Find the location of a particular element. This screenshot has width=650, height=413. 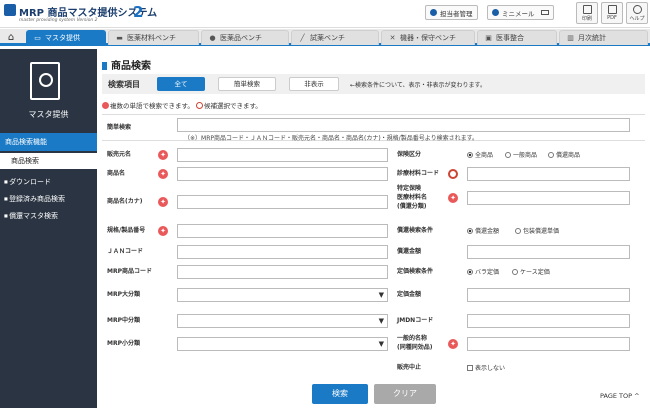

list-price-amount-input is located at coordinates (548, 295).